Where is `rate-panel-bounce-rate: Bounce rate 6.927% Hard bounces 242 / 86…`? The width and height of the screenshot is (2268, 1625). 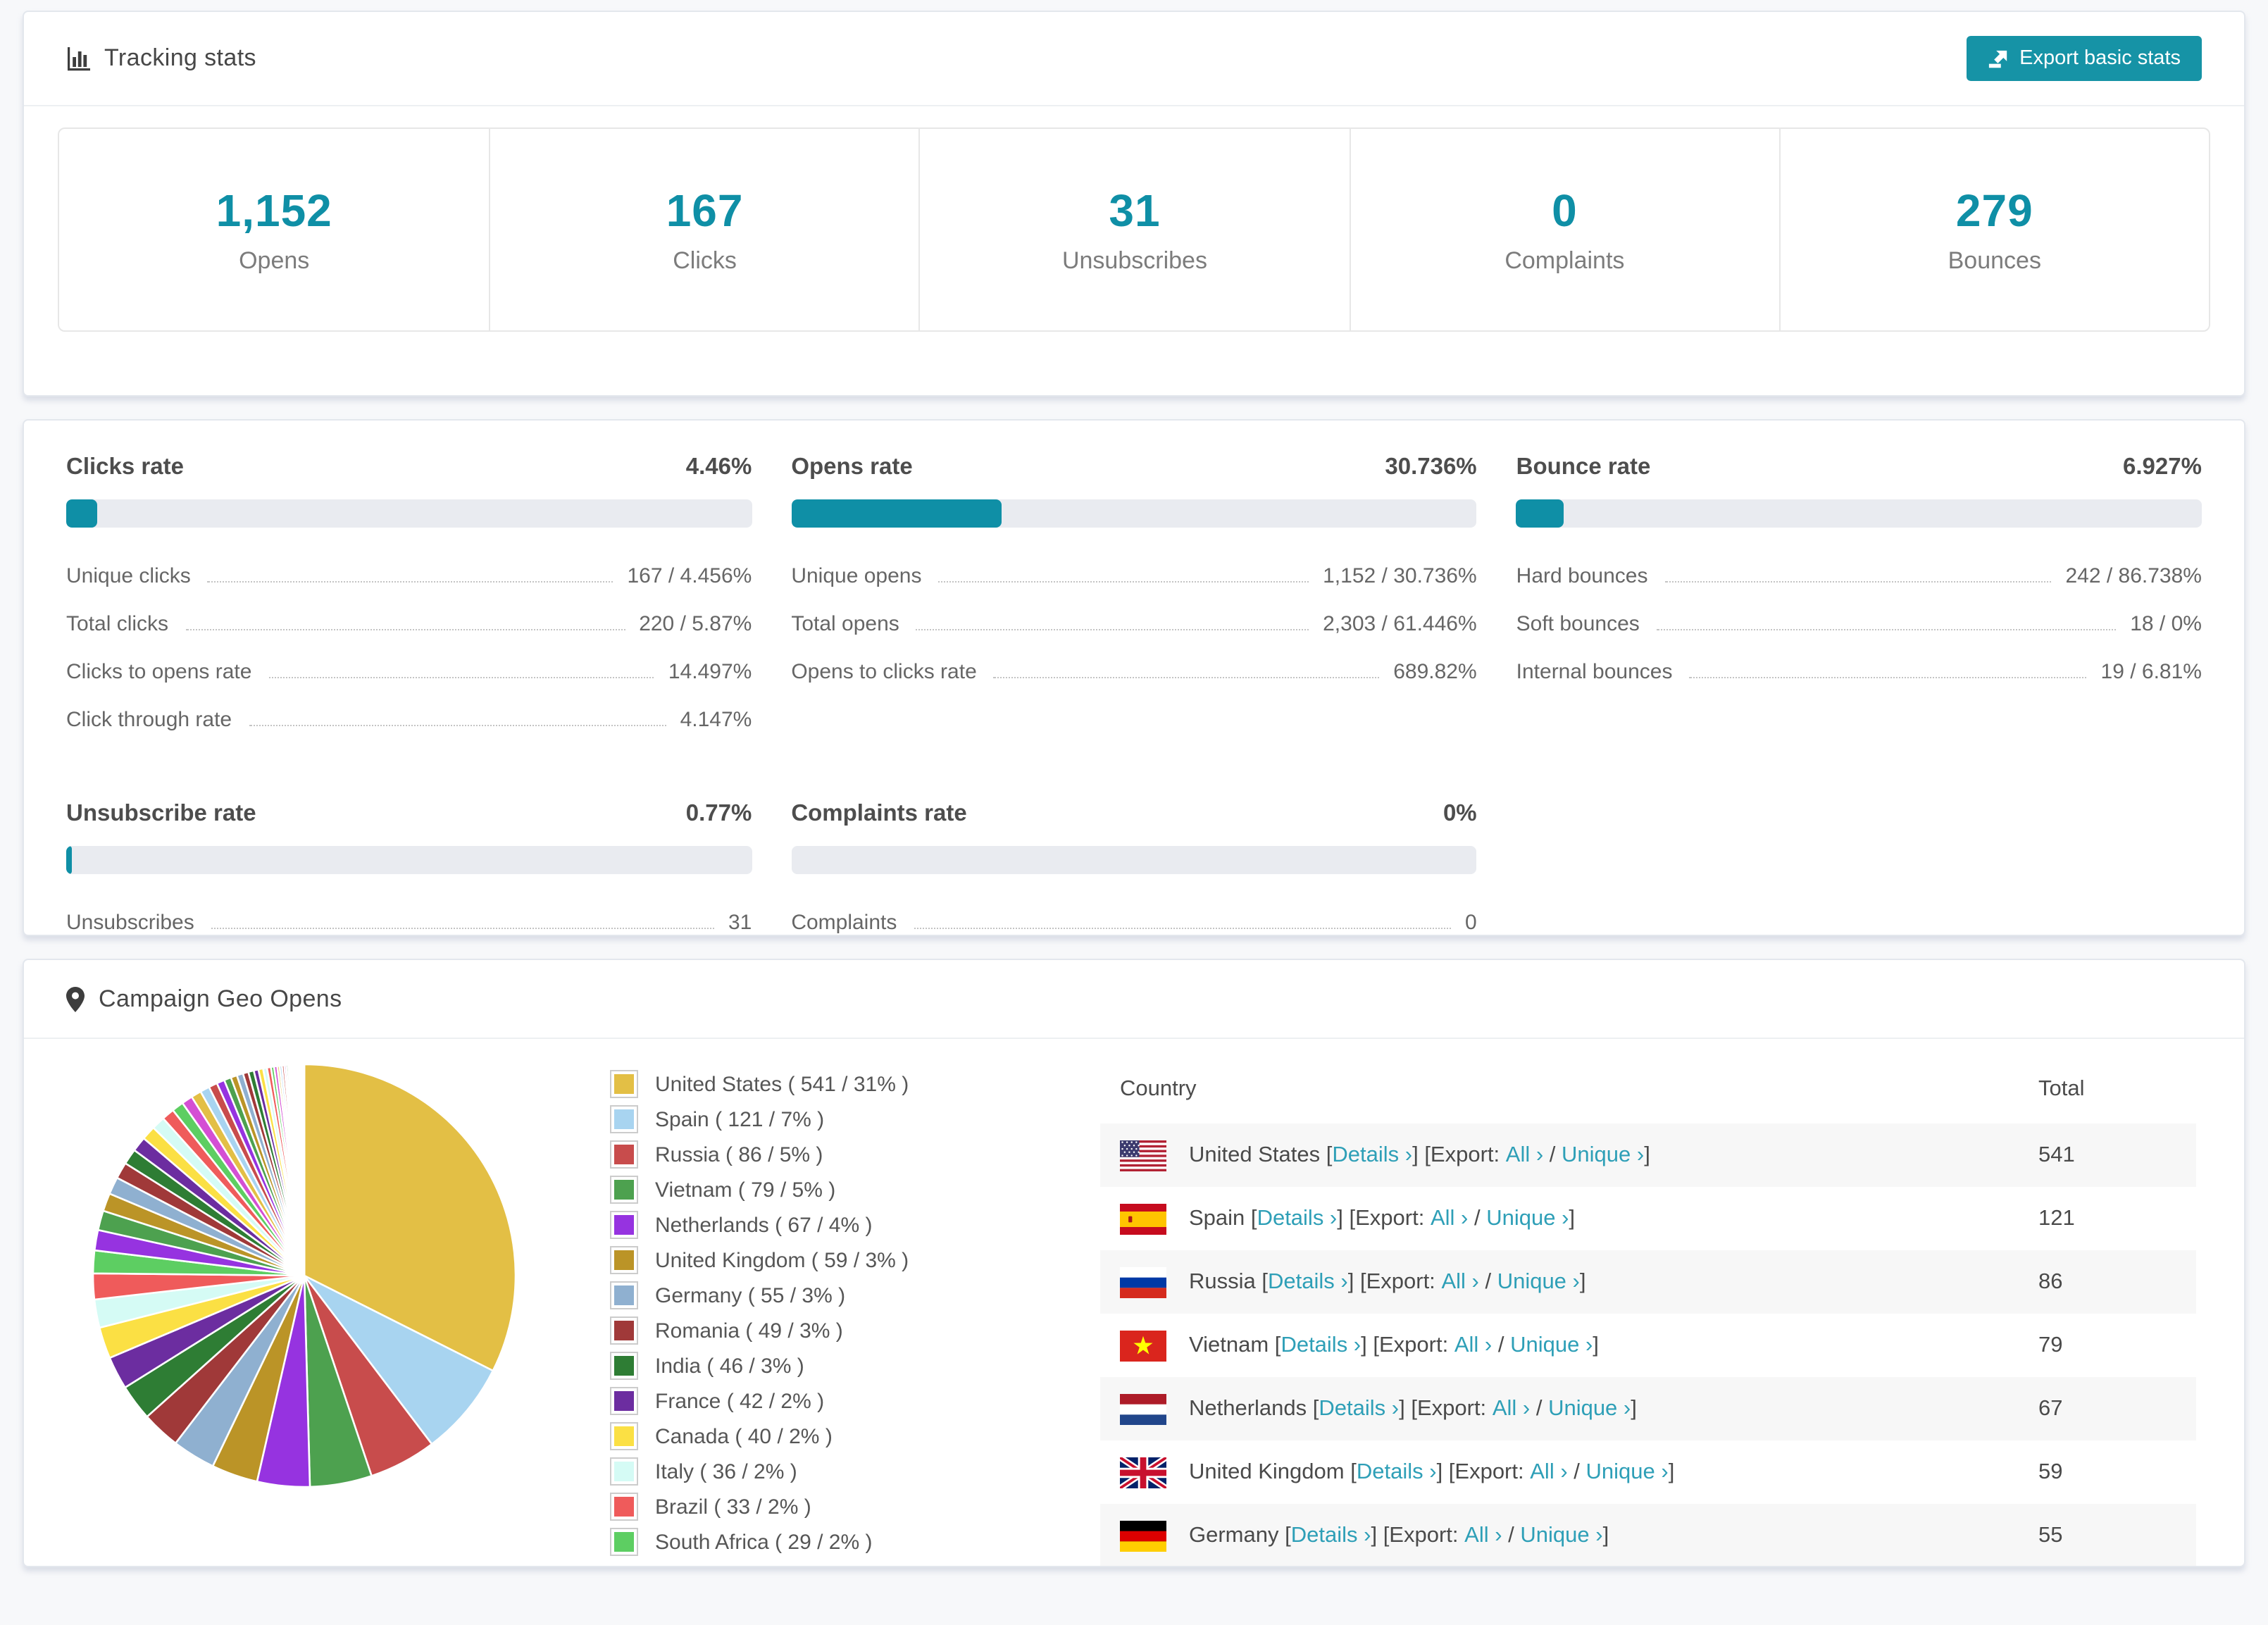 rate-panel-bounce-rate: Bounce rate 6.927% Hard bounces 242 / 86… is located at coordinates (1859, 598).